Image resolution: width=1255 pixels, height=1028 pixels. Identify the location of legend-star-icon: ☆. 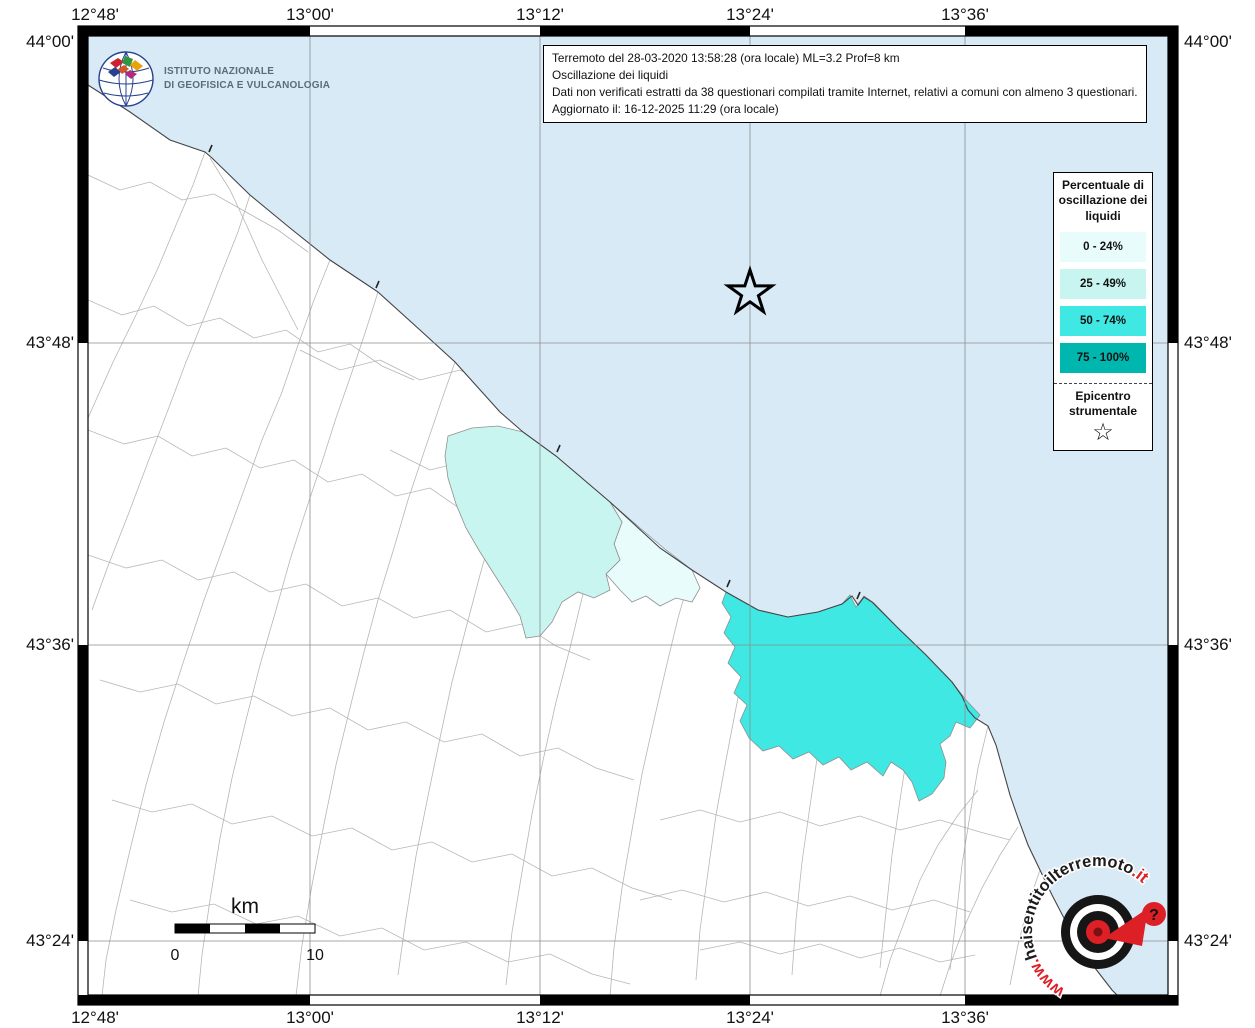
(1103, 433).